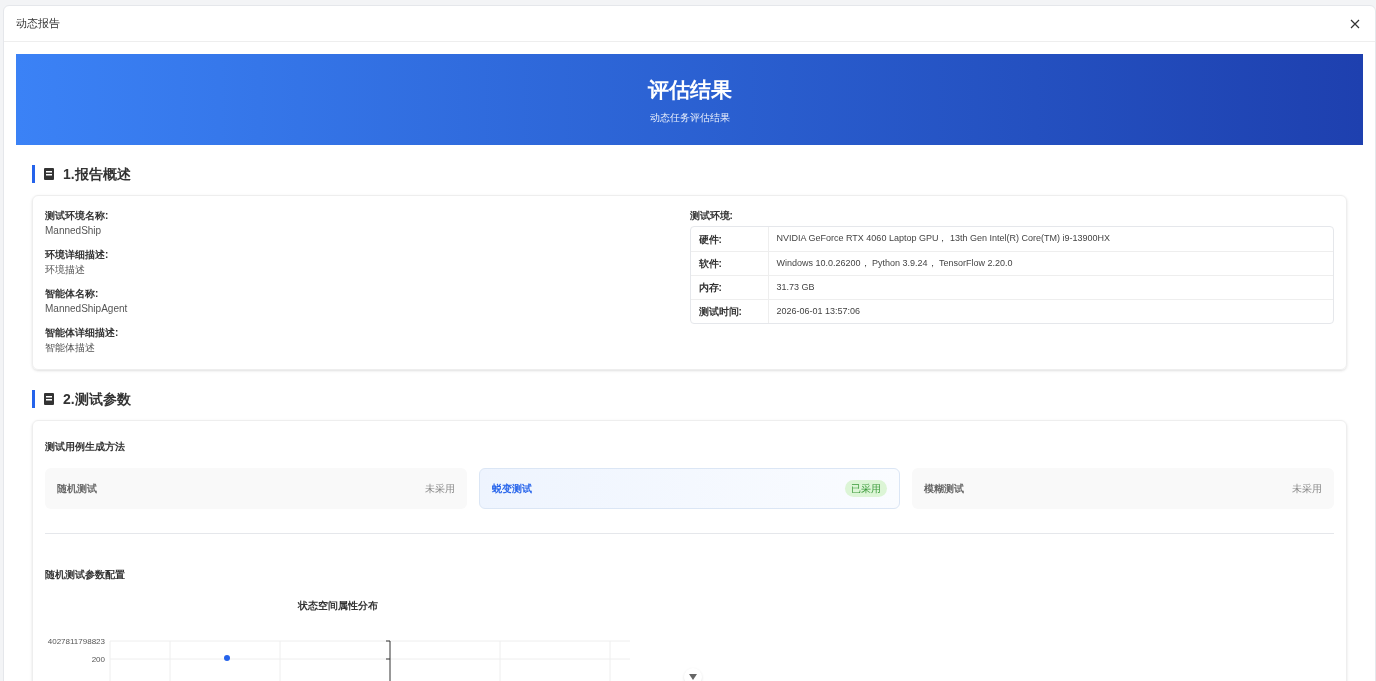 This screenshot has width=1376, height=681. Describe the element at coordinates (693, 677) in the screenshot. I see `chevron-down-icon` at that location.